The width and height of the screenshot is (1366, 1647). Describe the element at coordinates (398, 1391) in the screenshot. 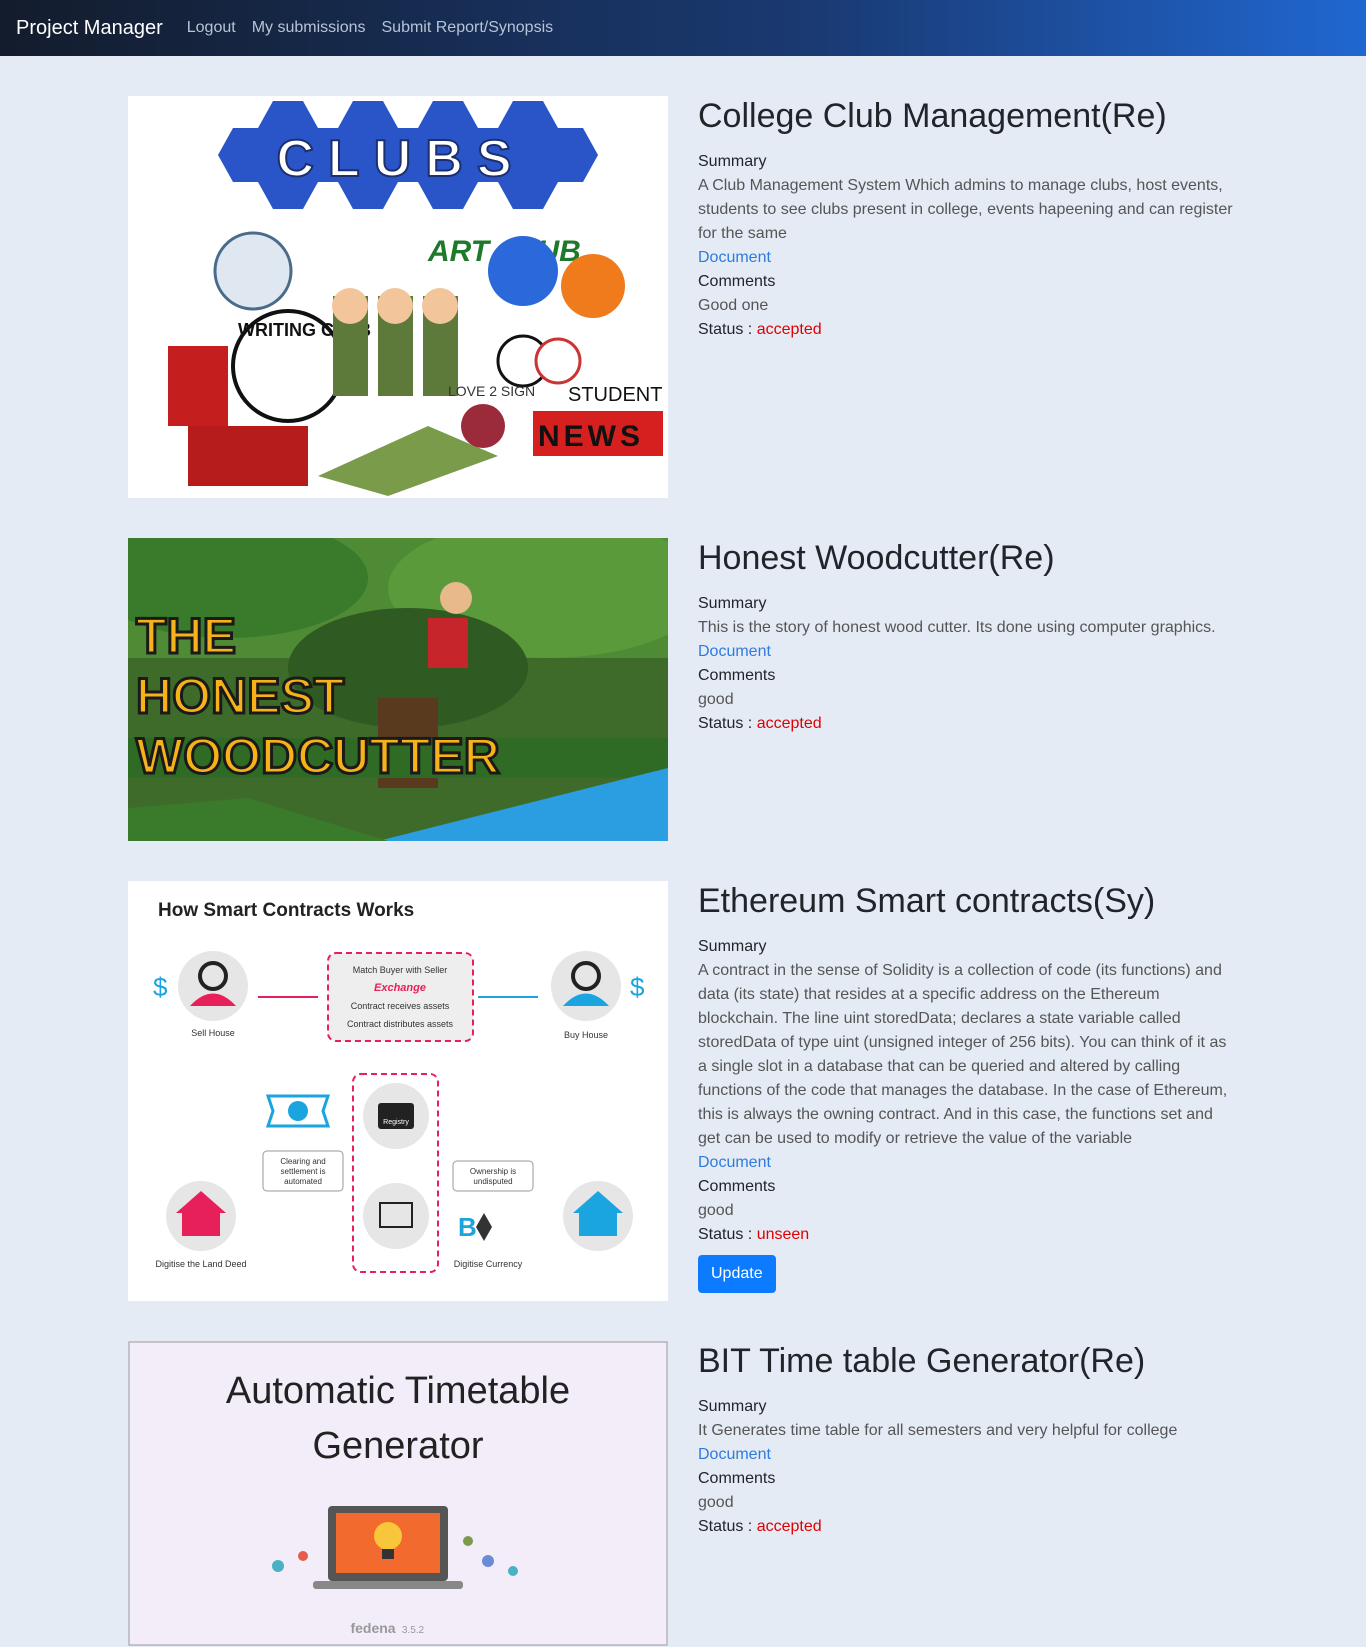

I see `svg-text: Automatic Timetable` at that location.